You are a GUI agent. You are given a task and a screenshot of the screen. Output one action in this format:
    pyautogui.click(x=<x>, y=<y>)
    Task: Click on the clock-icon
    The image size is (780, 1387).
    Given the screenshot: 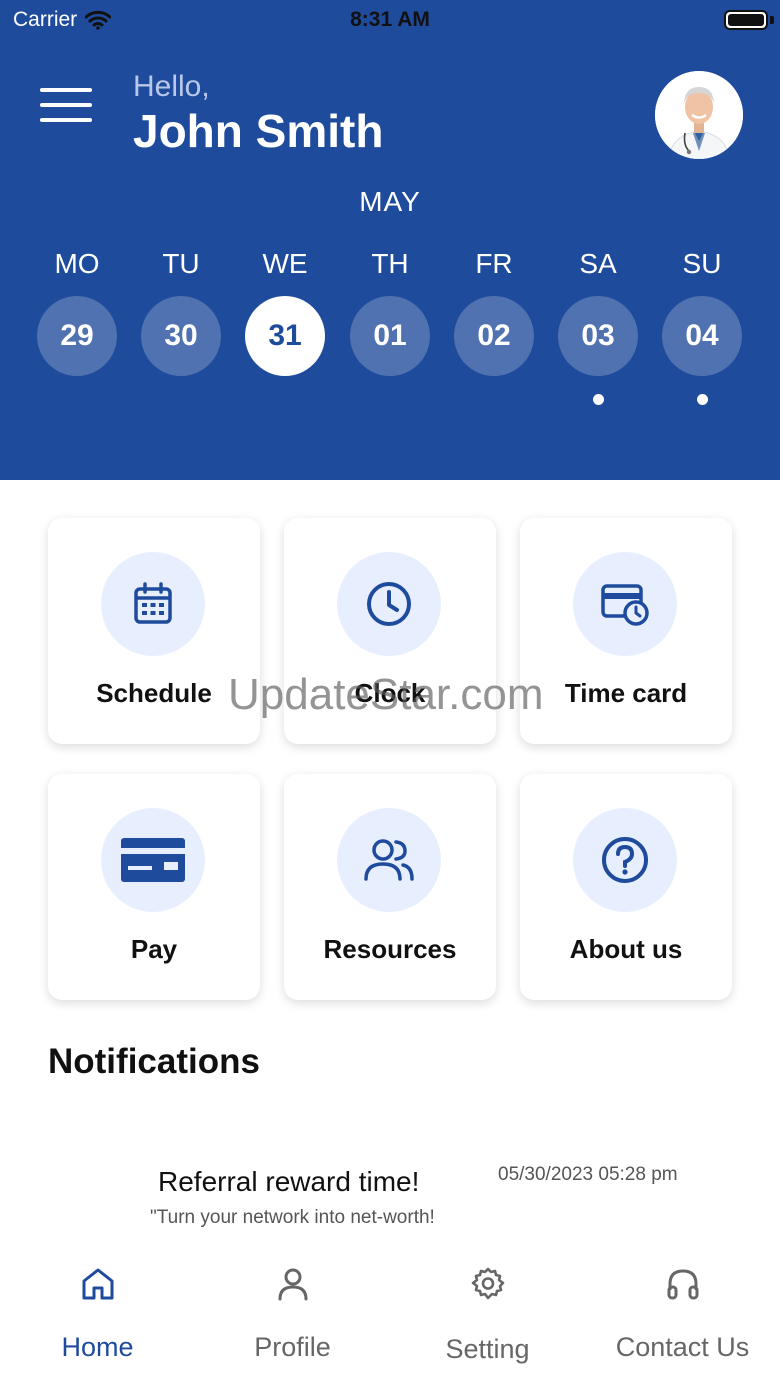 What is the action you would take?
    pyautogui.click(x=389, y=604)
    